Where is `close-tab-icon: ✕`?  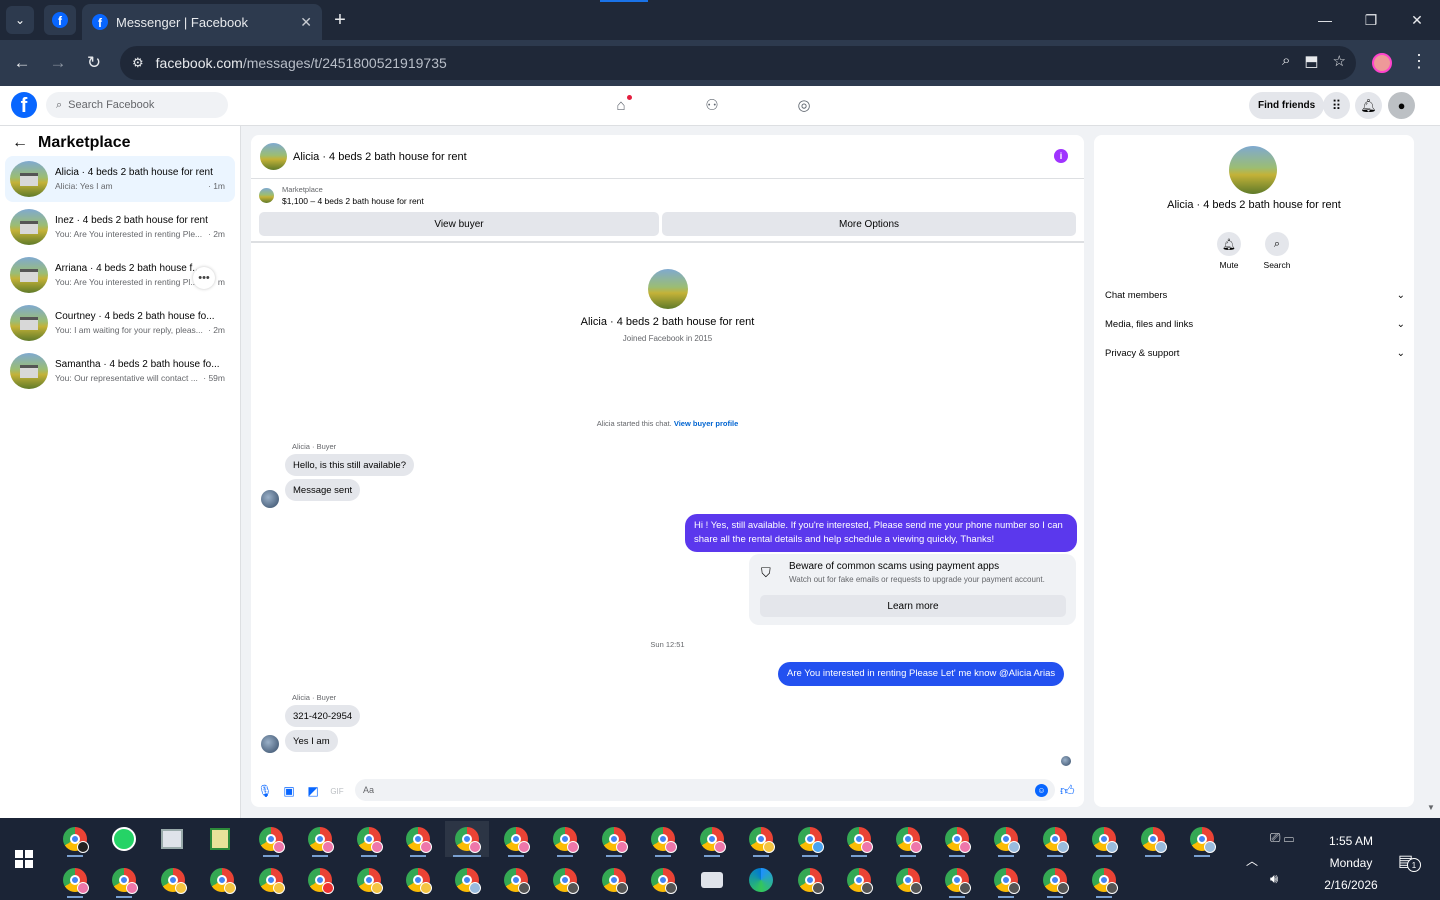 close-tab-icon: ✕ is located at coordinates (306, 22).